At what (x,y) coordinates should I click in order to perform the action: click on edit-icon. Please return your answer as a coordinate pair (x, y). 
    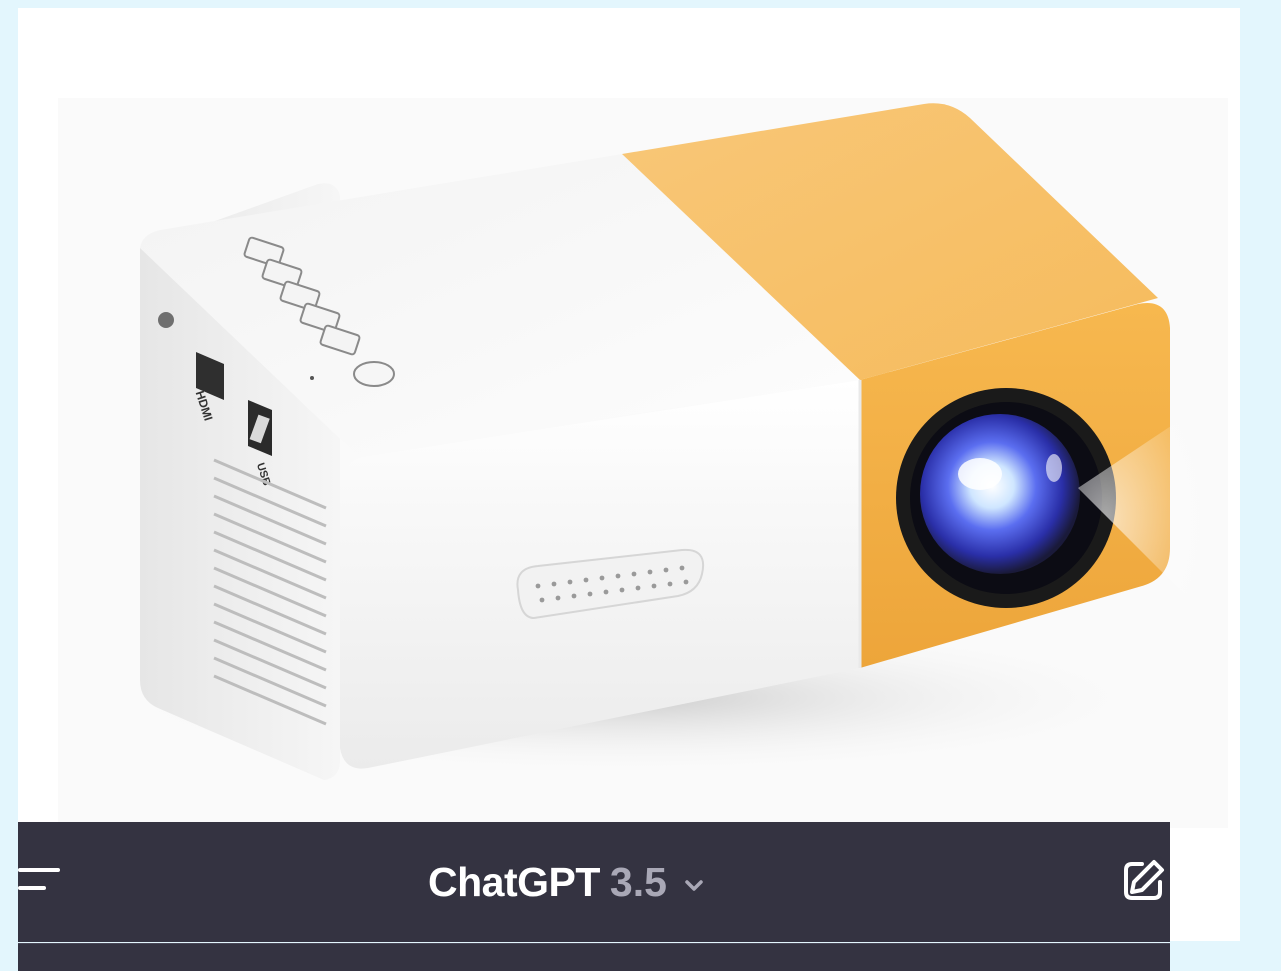
    Looking at the image, I should click on (1144, 880).